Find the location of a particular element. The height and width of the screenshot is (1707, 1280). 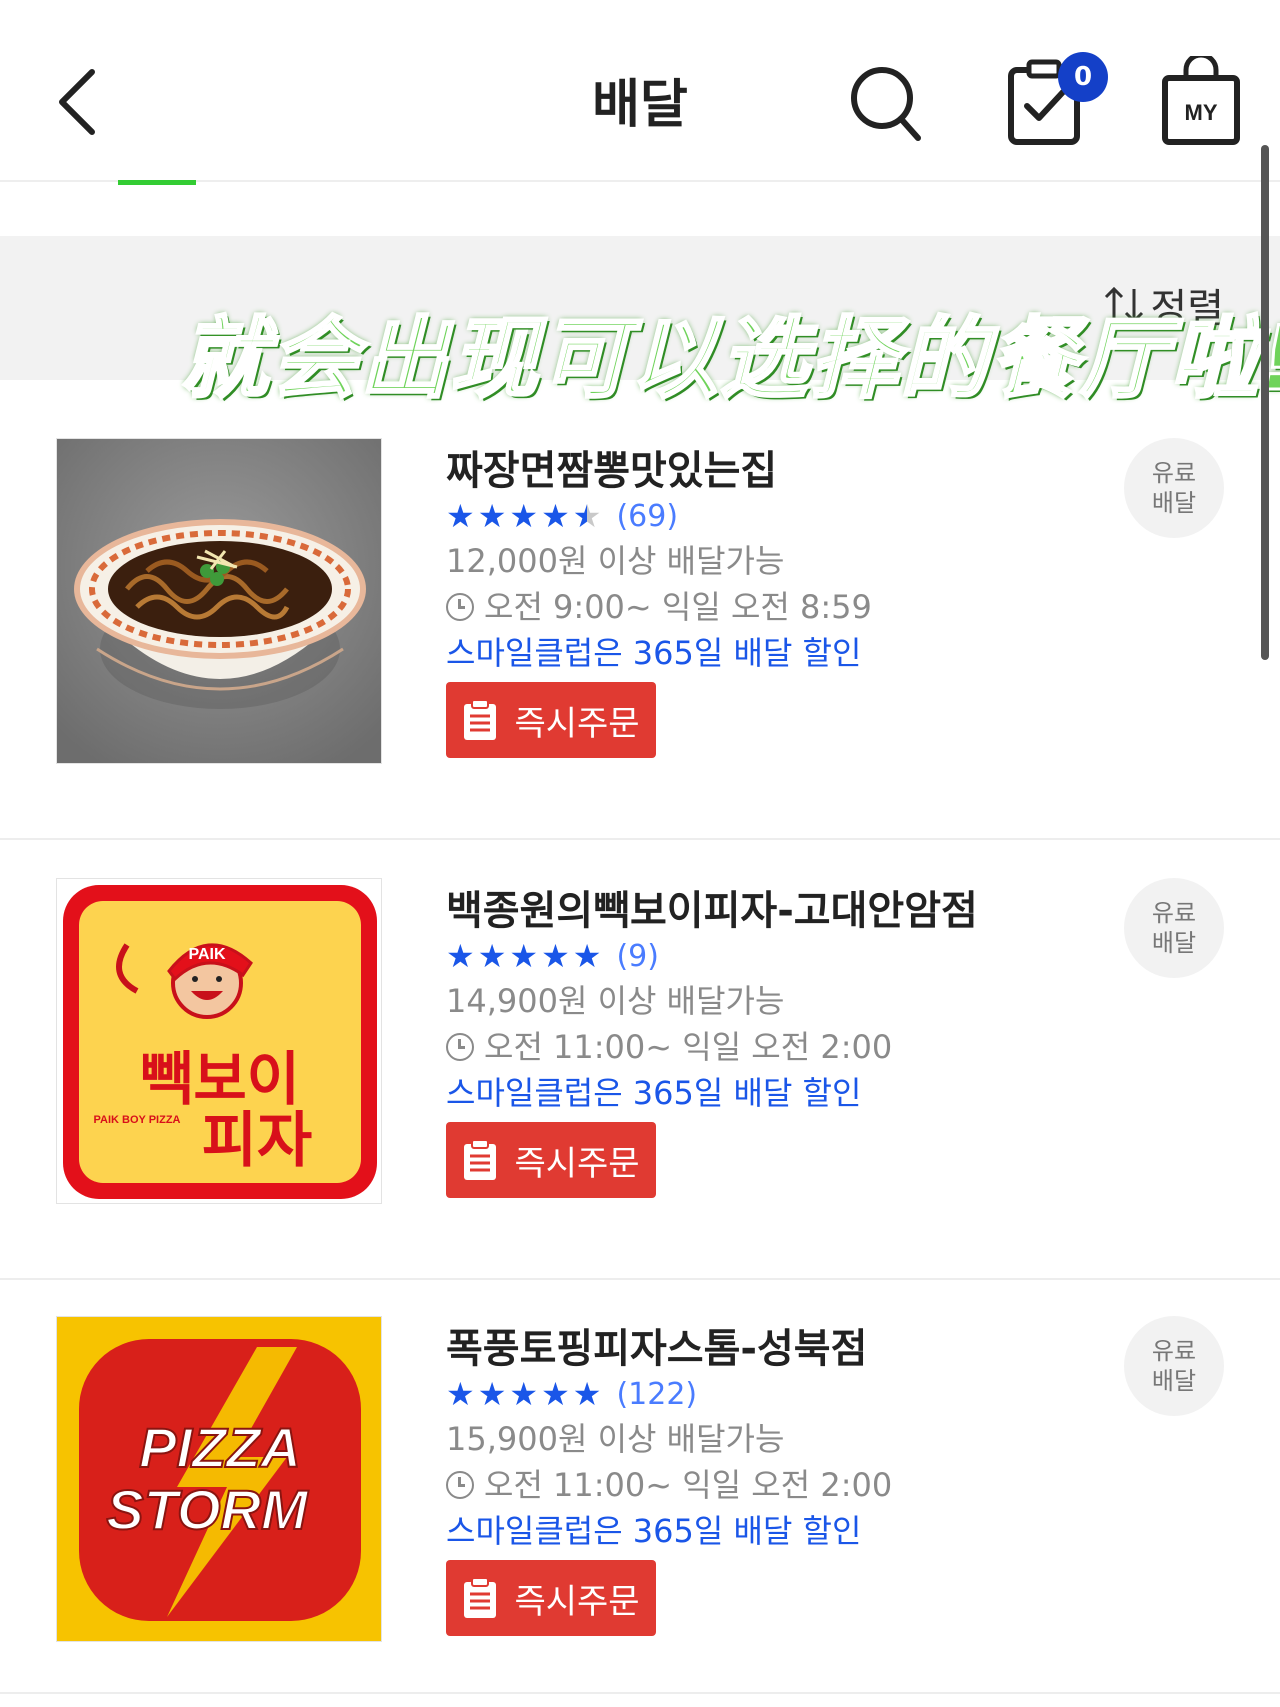

logo-top-text: PAIK is located at coordinates (206, 954).